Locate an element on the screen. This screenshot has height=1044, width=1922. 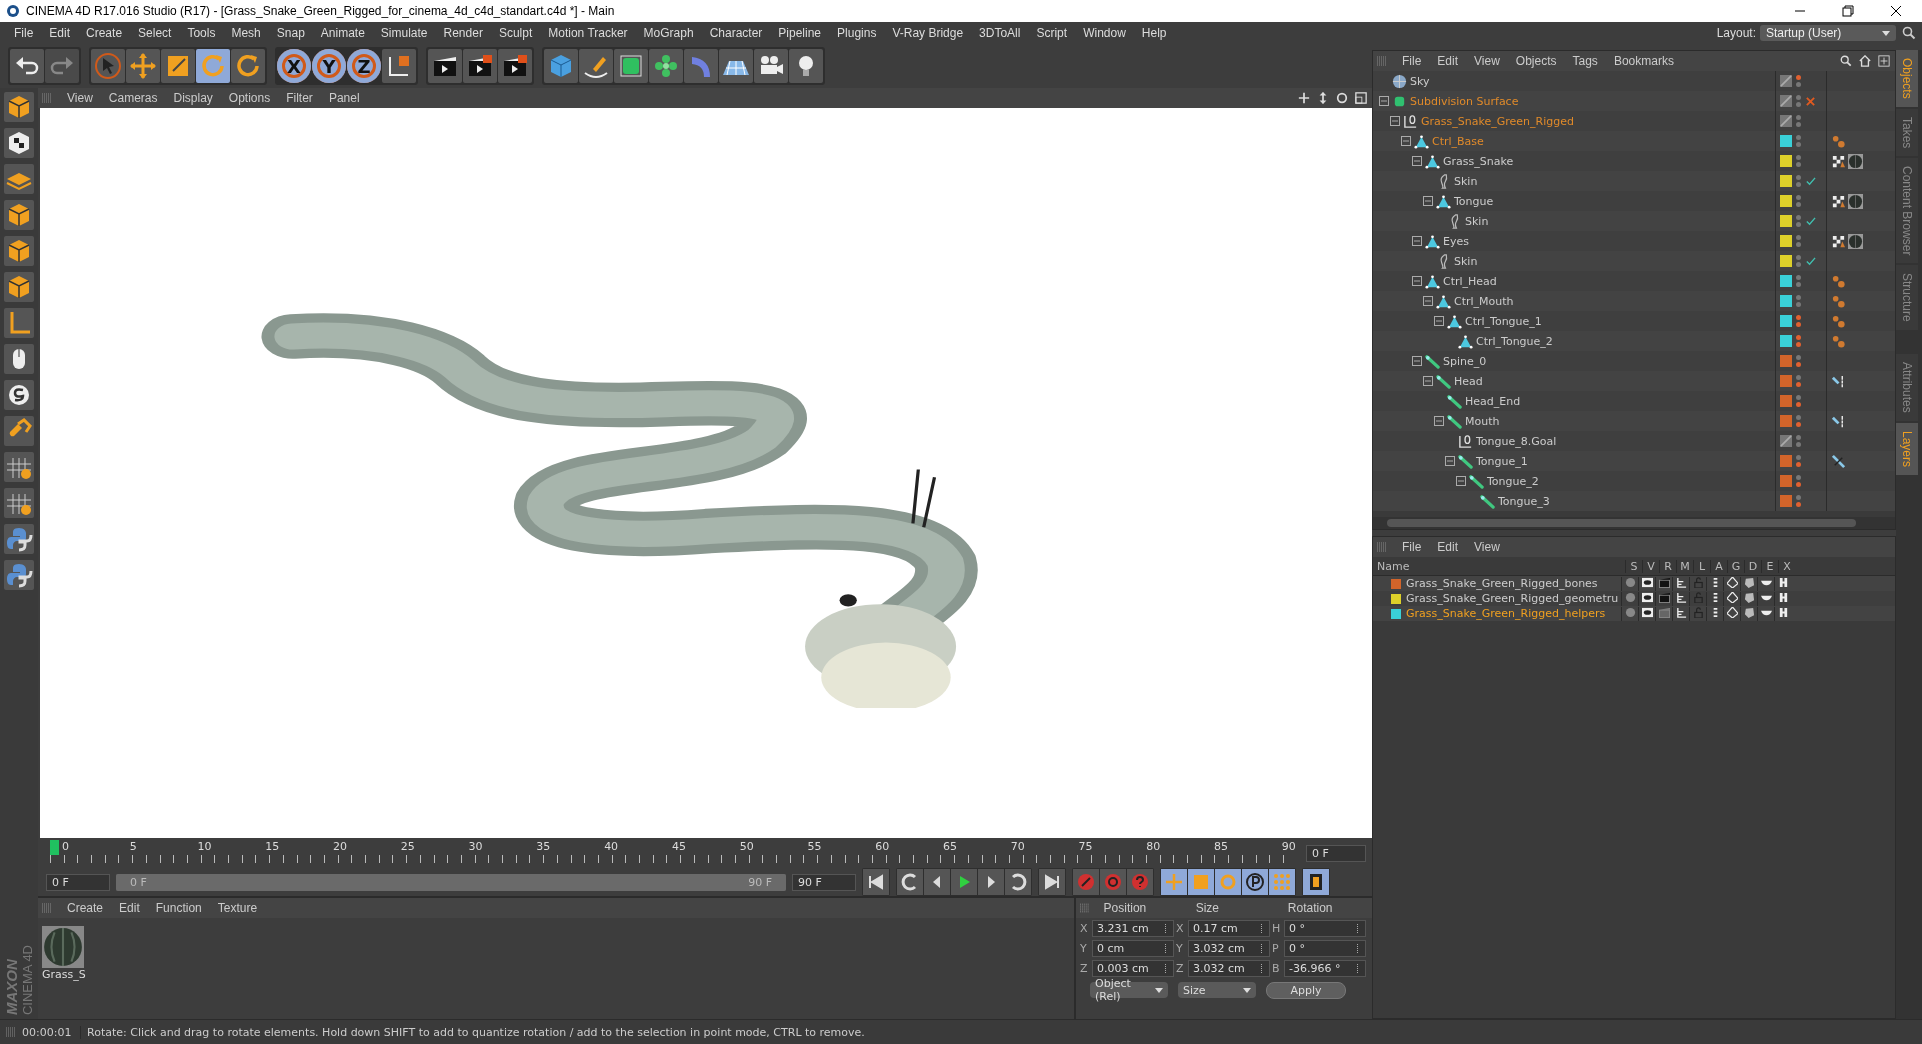
object-menu-item: Bookmarks is located at coordinates (1643, 61).